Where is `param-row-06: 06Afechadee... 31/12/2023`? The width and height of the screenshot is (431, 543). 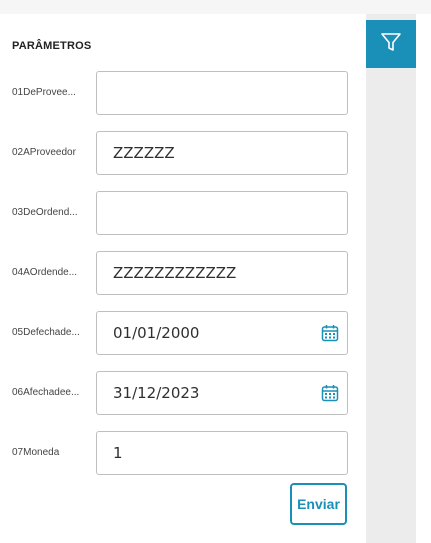 param-row-06: 06Afechadee... 31/12/2023 is located at coordinates (183, 393).